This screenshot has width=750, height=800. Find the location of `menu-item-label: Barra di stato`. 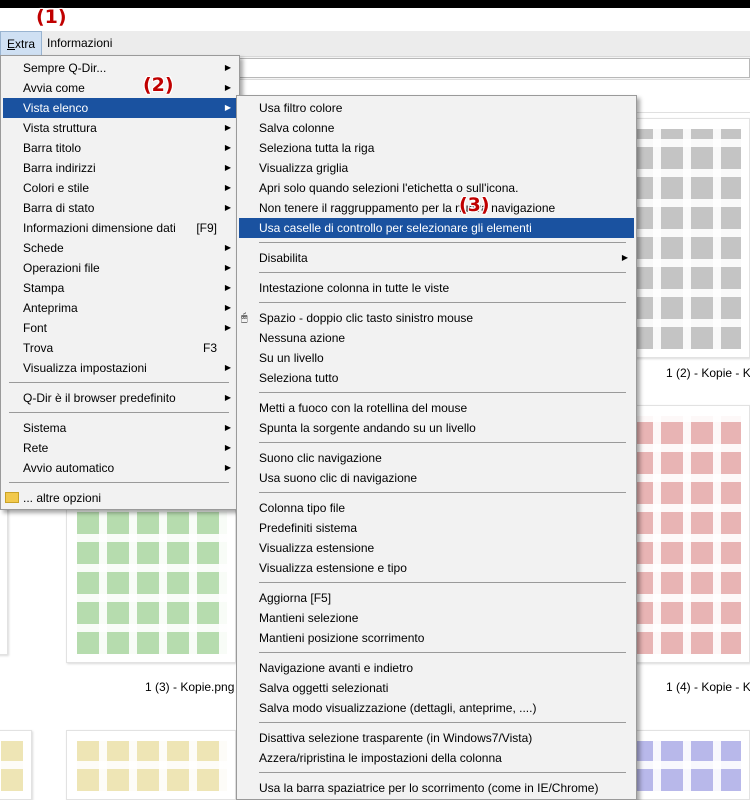

menu-item-label: Barra di stato is located at coordinates (59, 208).